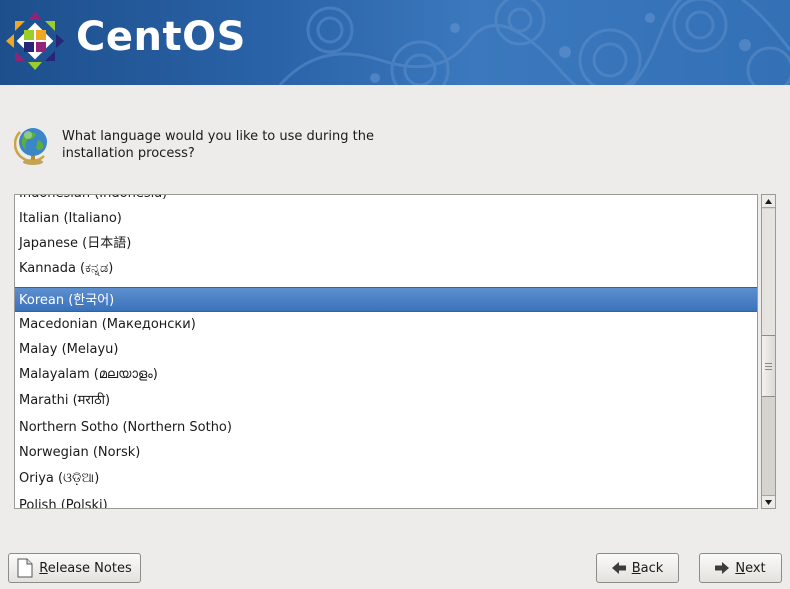  I want to click on release-notes-label: Release Notes, so click(85, 568).